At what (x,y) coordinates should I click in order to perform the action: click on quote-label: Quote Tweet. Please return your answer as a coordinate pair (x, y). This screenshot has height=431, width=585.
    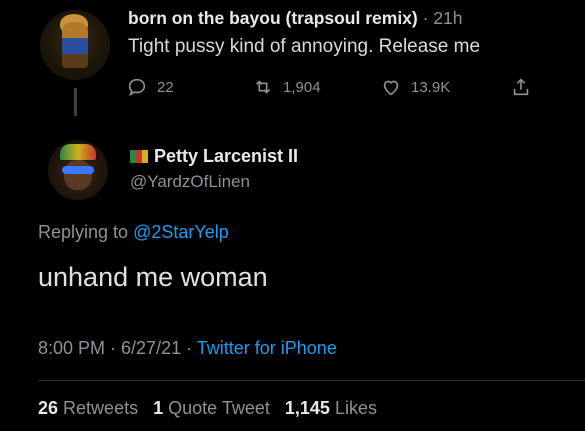
    Looking at the image, I should click on (219, 408).